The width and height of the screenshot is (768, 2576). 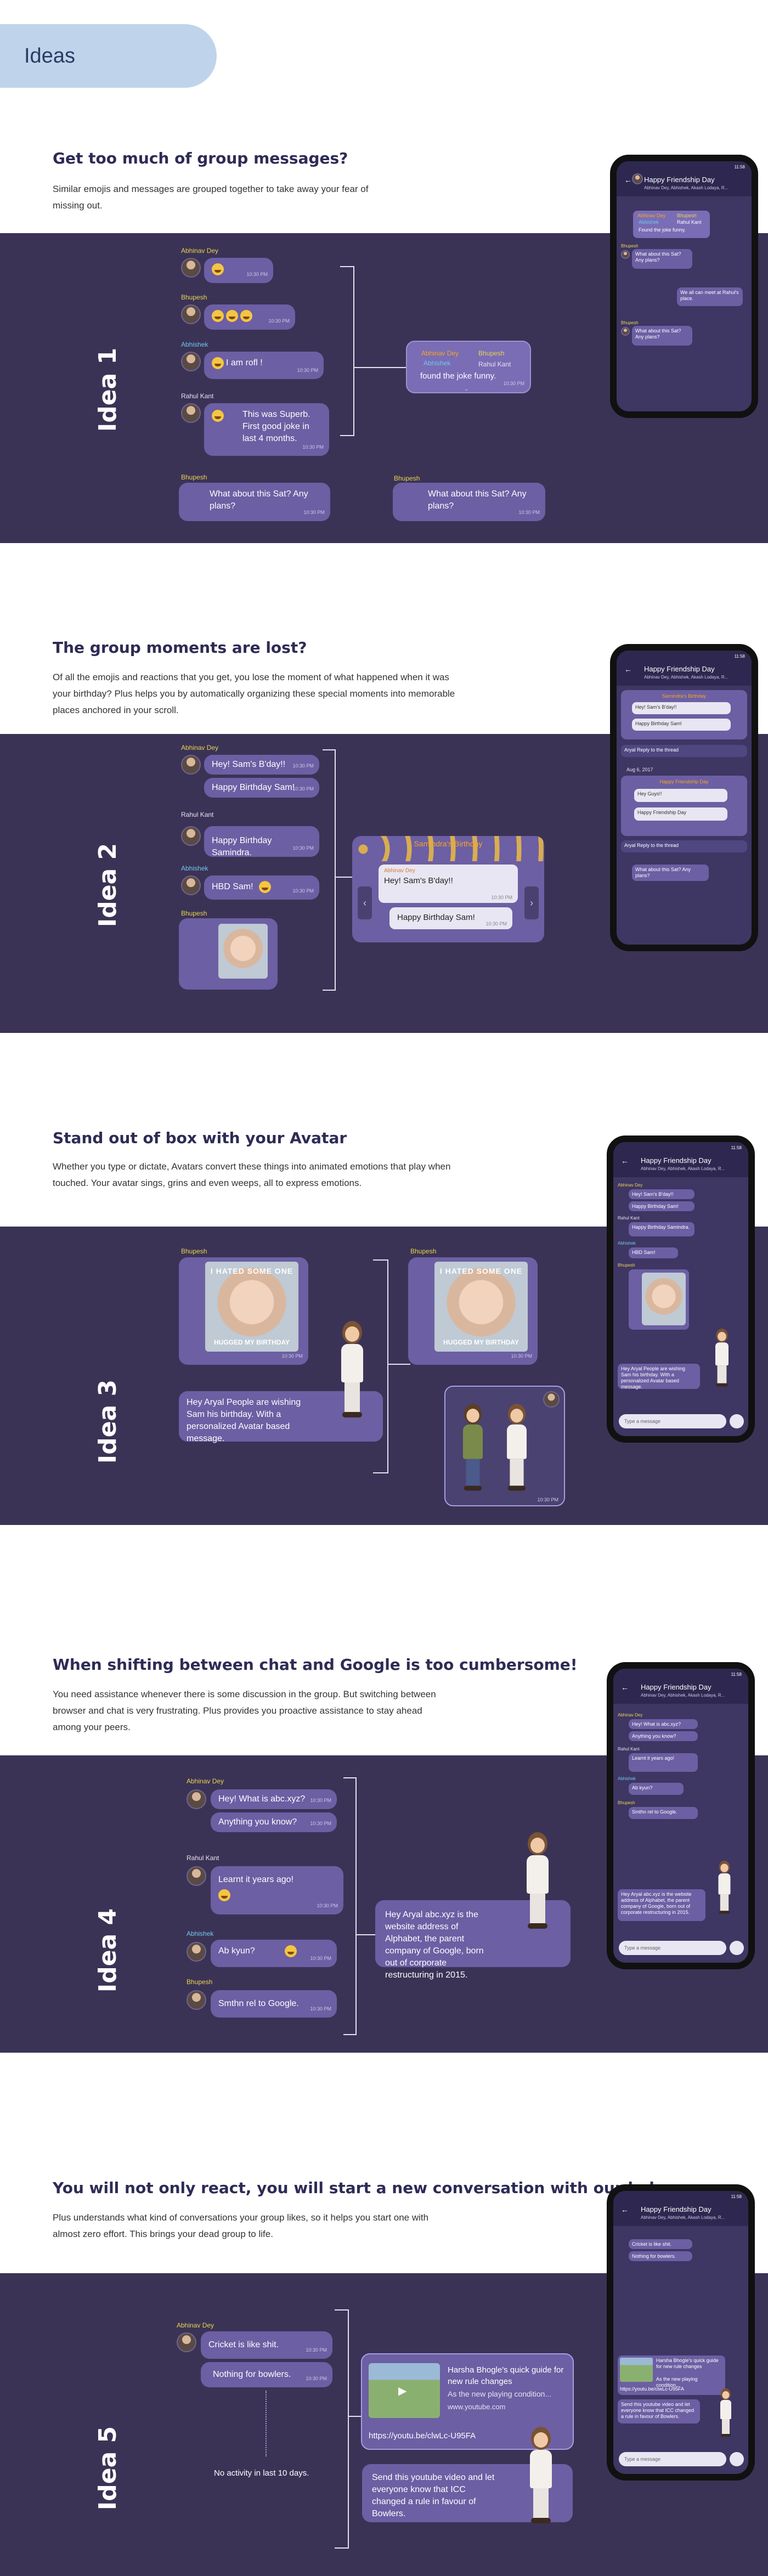 What do you see at coordinates (262, 788) in the screenshot?
I see `message-bubble: Happy Birthday Sam! 10:30 PM` at bounding box center [262, 788].